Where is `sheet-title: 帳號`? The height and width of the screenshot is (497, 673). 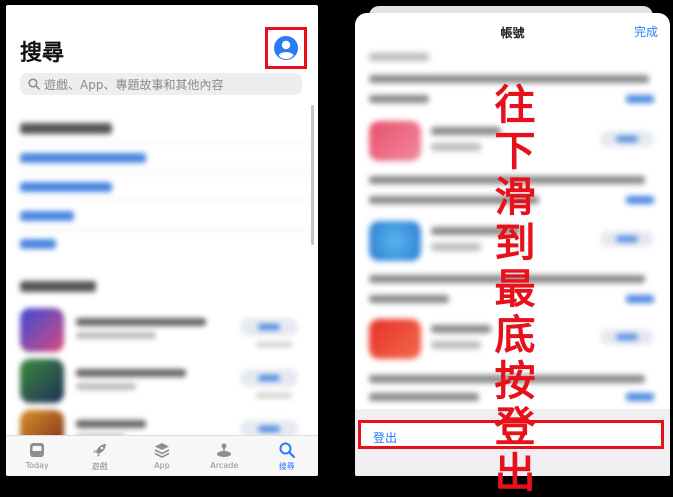
sheet-title: 帳號 is located at coordinates (512, 33).